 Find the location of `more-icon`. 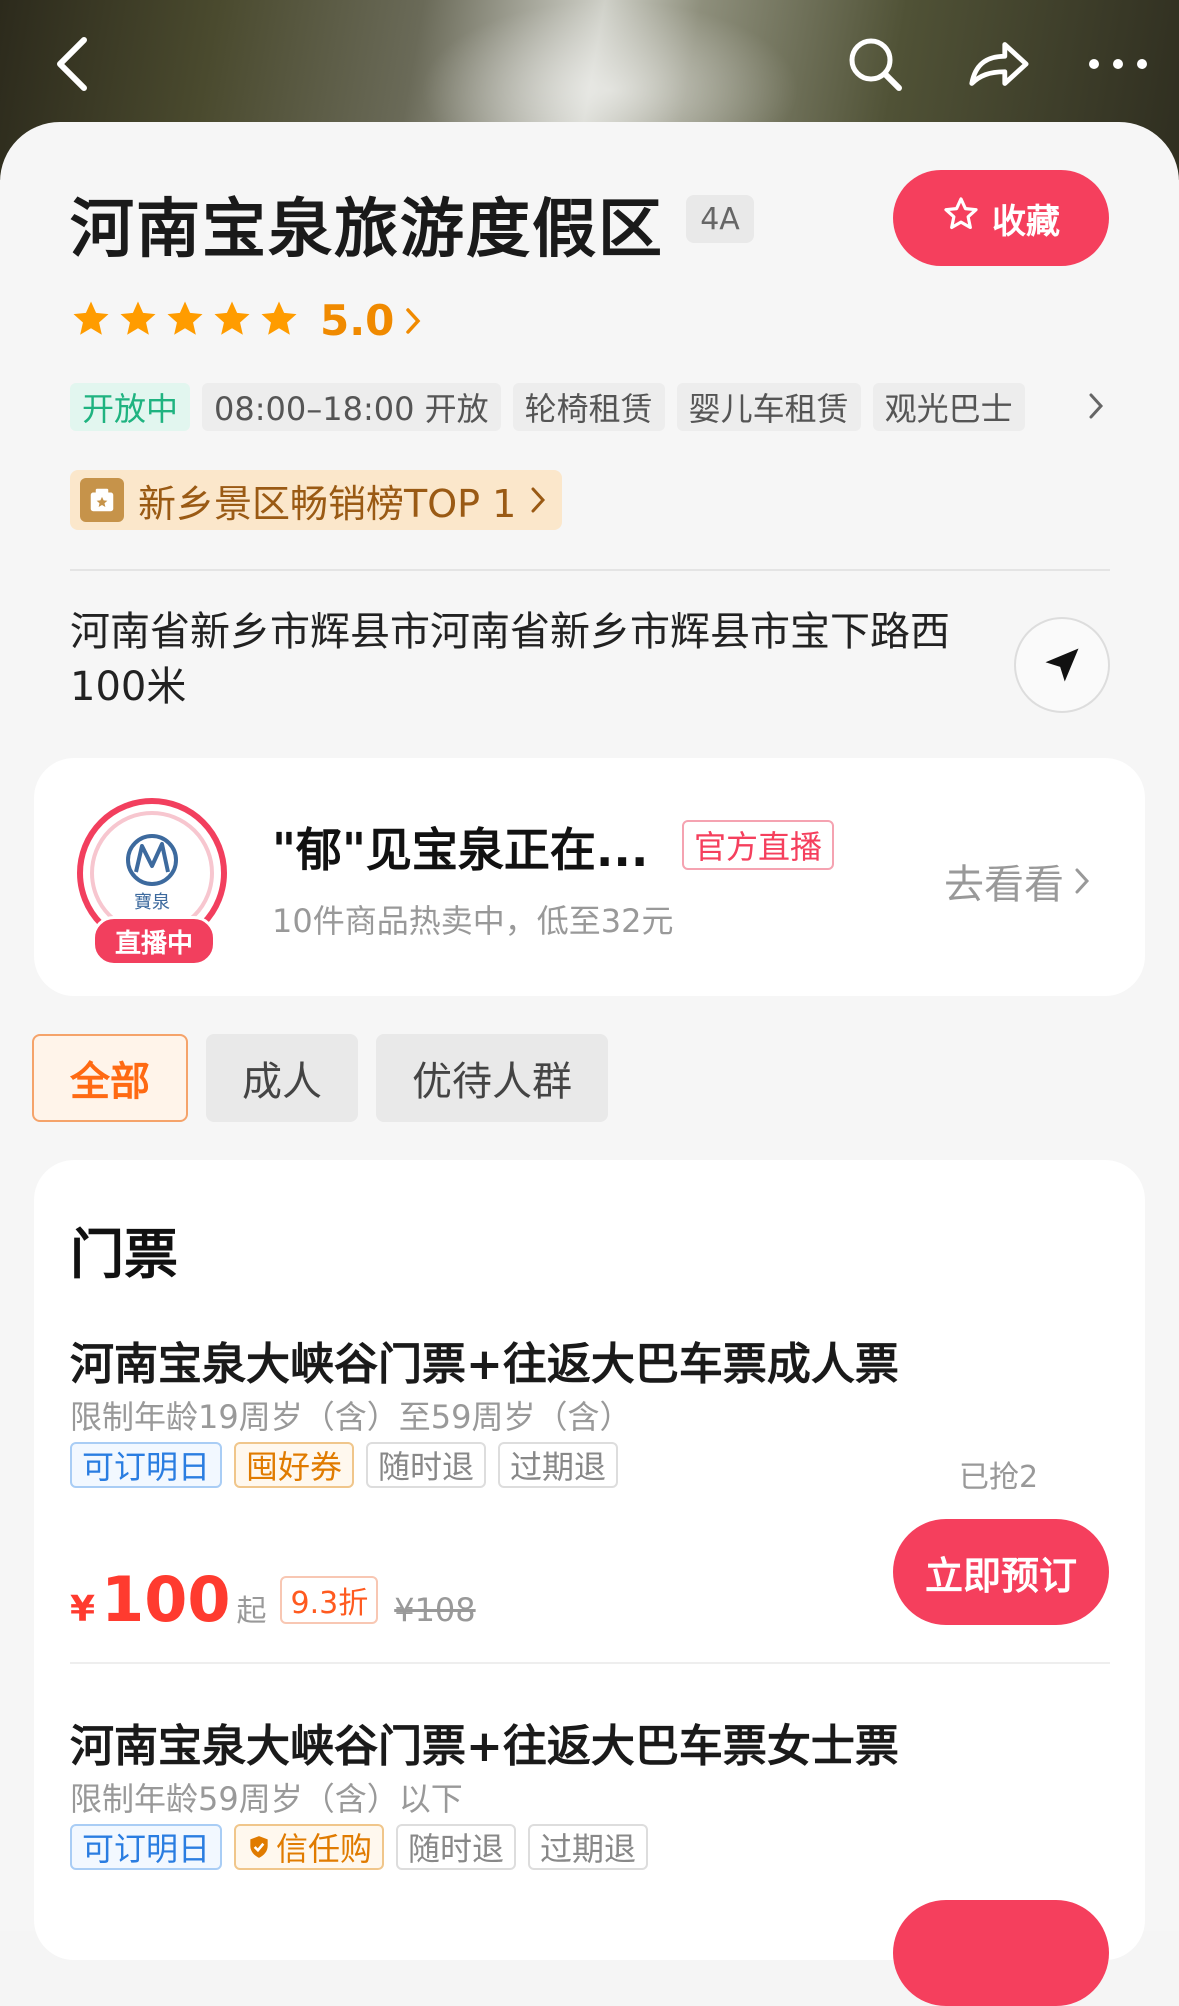

more-icon is located at coordinates (1118, 64).